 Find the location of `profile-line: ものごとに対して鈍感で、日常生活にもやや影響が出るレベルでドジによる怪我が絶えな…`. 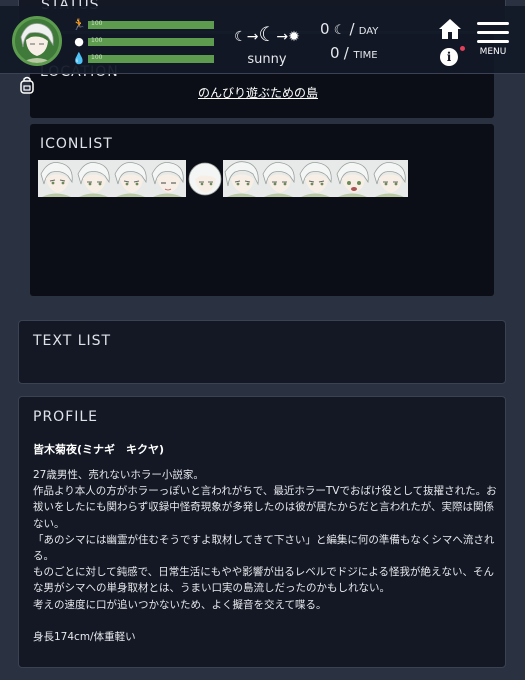

profile-line: ものごとに対して鈍感で、日常生活にもやや影響が出るレベルでドジによる怪我が絶えな… is located at coordinates (263, 580).